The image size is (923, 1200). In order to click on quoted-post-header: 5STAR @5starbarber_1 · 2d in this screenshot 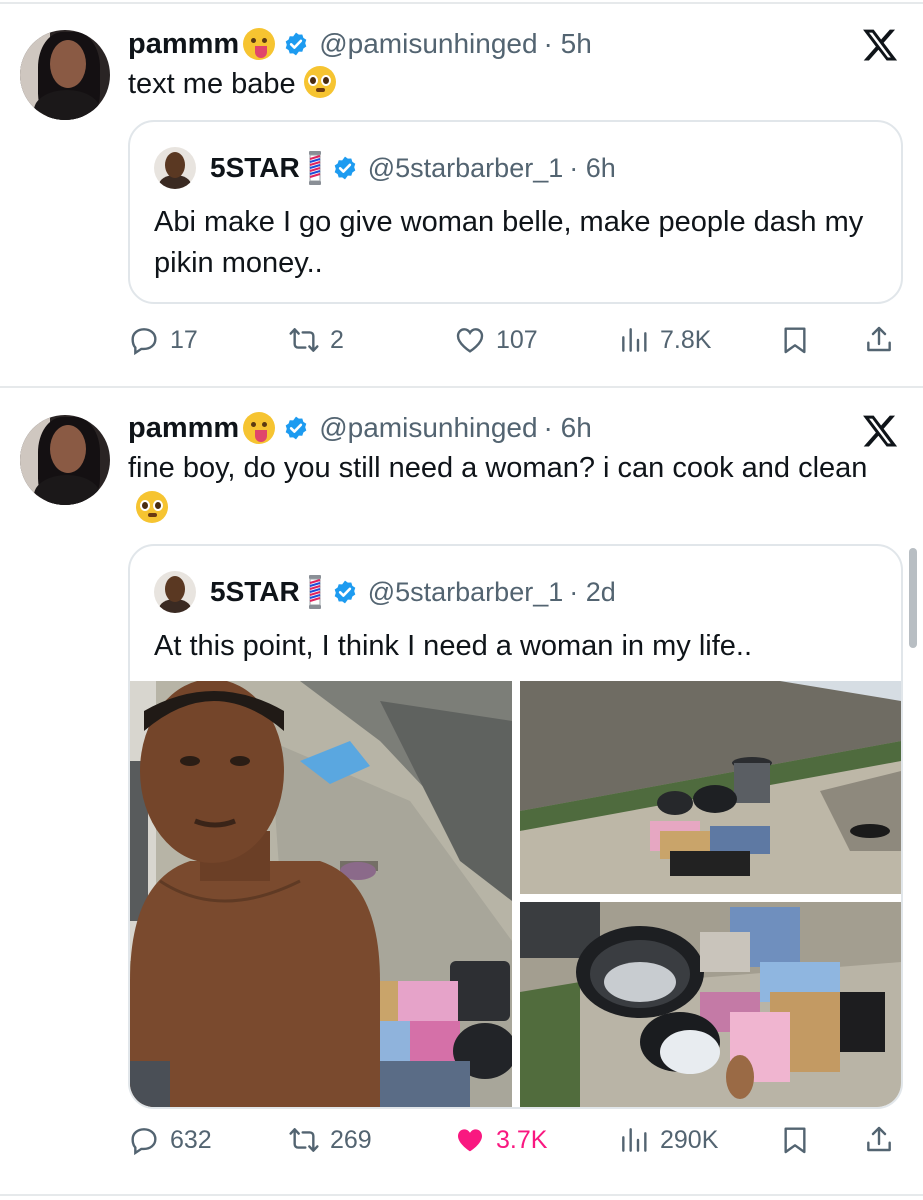, I will do `click(385, 592)`.